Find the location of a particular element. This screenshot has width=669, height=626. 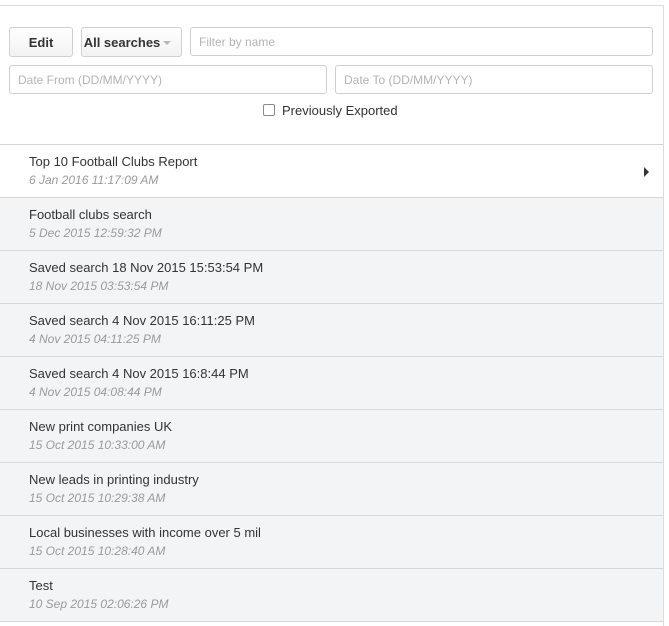

all-searches-dropdown: All searches is located at coordinates (131, 42).